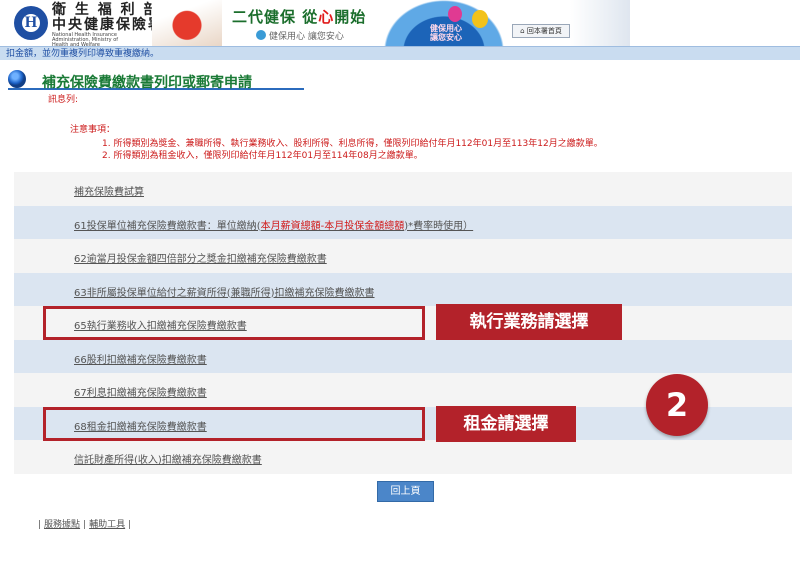 Image resolution: width=800 pixels, height=584 pixels. Describe the element at coordinates (234, 424) in the screenshot. I see `highlight-box-rent` at that location.